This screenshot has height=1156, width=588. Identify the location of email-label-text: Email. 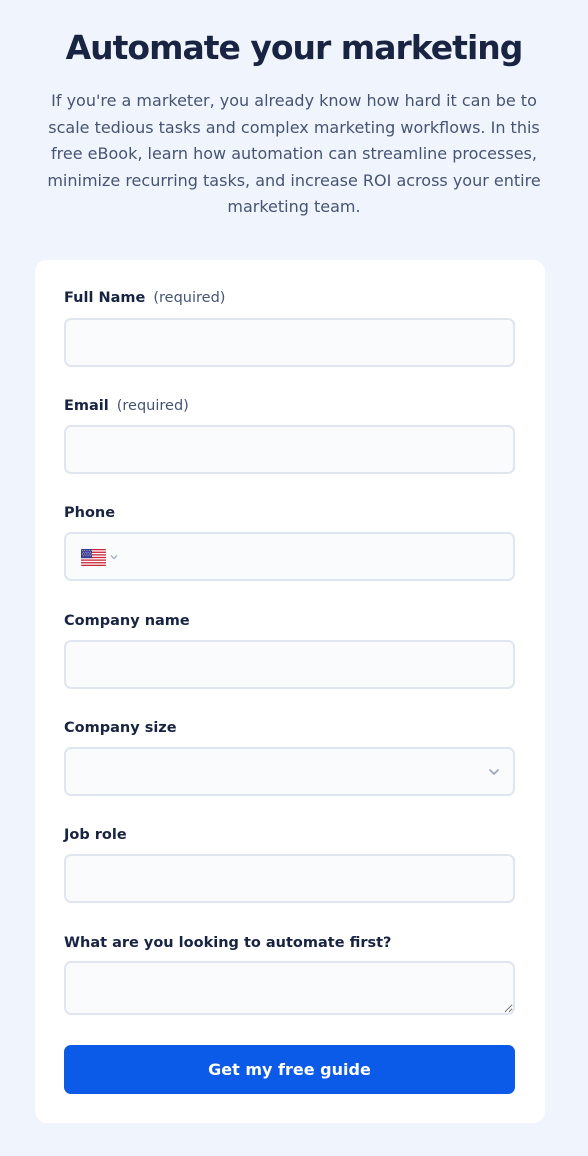
(86, 406).